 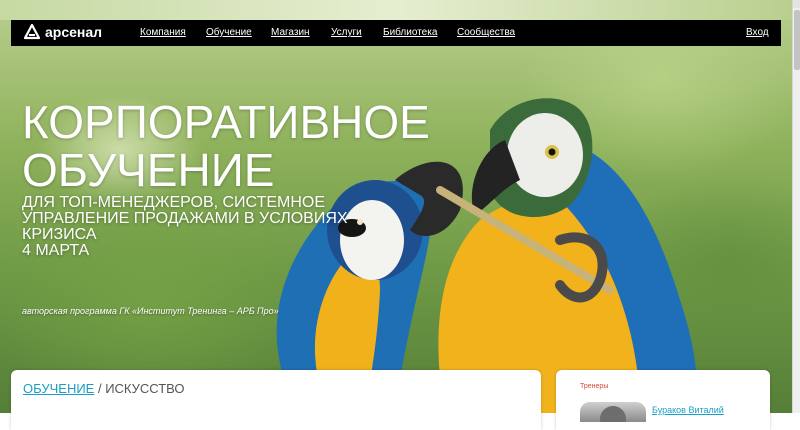 I want to click on trainer-avatar, so click(x=613, y=412).